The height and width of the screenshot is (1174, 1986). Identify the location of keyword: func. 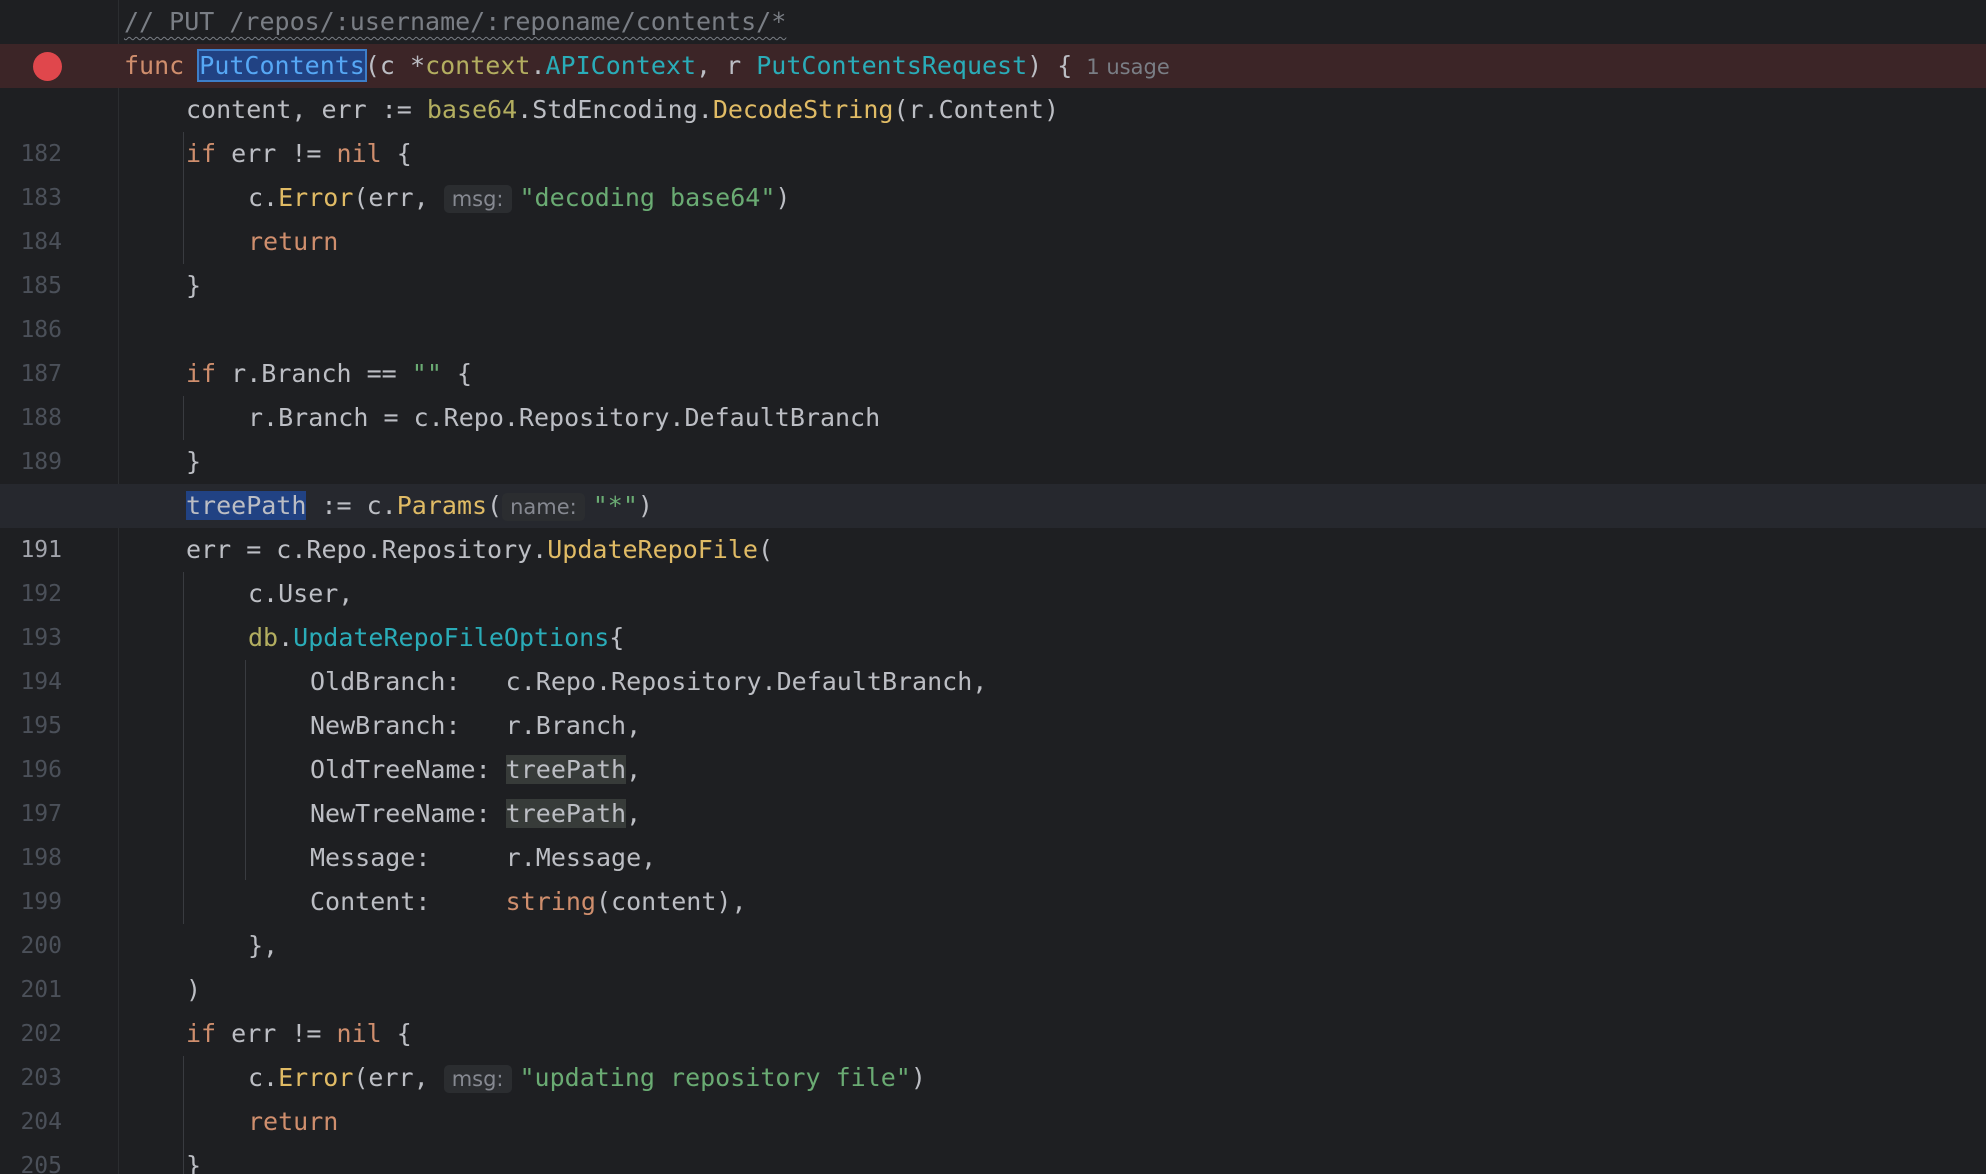
(154, 65).